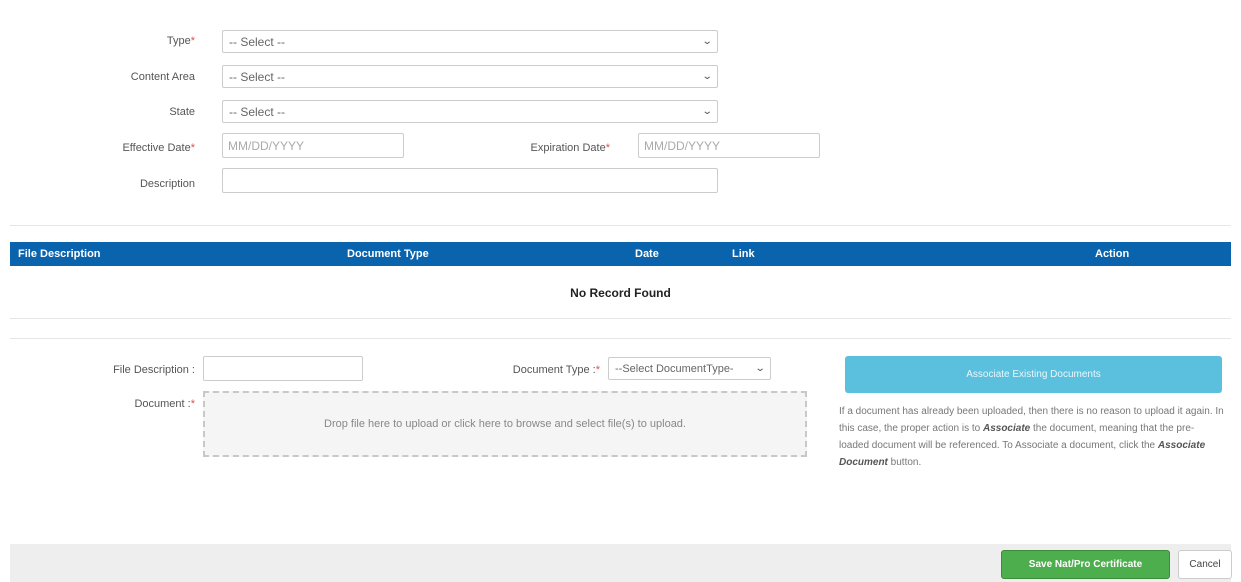  Describe the element at coordinates (647, 254) in the screenshot. I see `column-date: Date` at that location.